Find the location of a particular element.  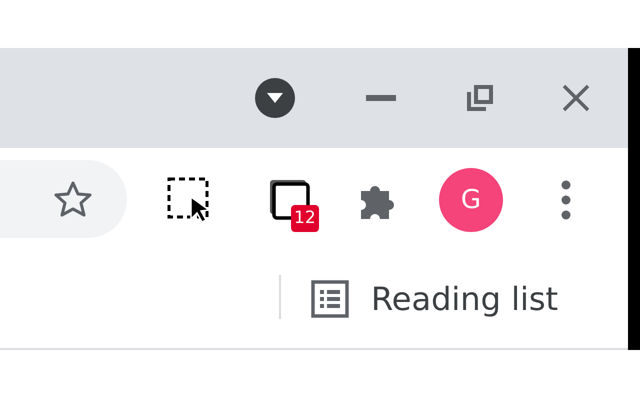

star-icon is located at coordinates (73, 199).